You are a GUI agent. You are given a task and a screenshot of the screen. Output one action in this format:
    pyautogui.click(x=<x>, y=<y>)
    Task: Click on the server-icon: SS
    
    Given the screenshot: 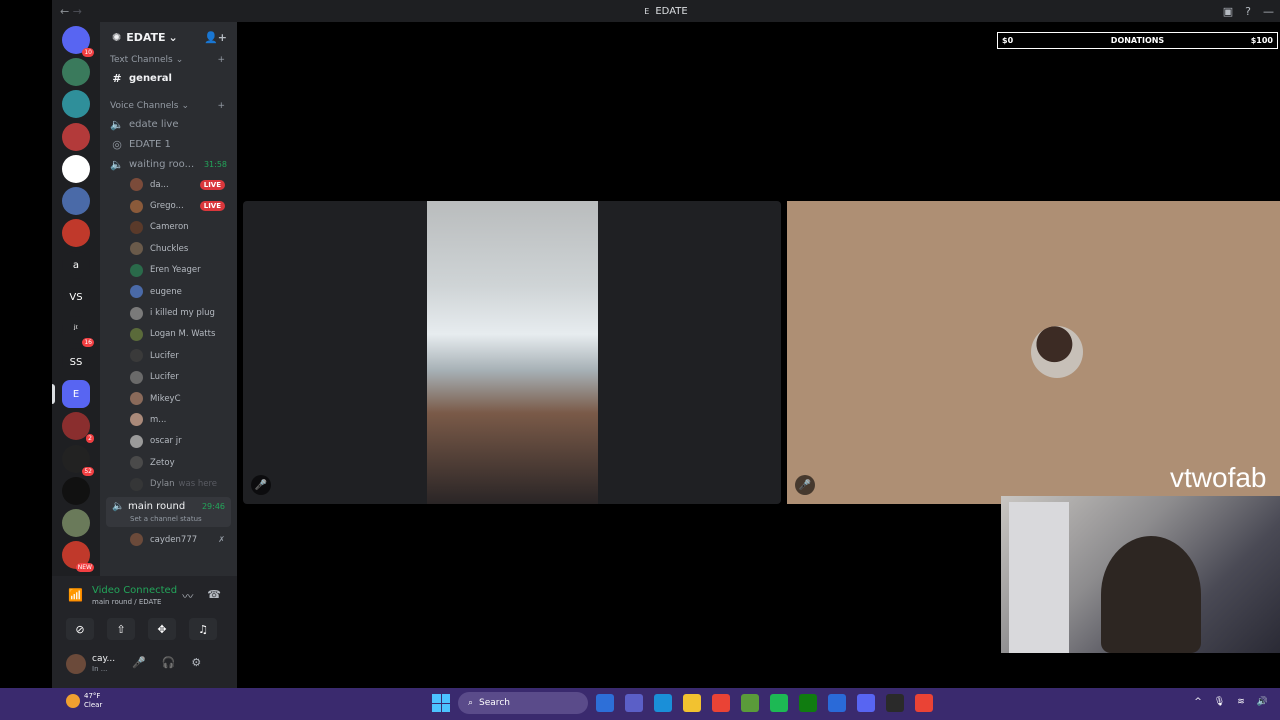 What is the action you would take?
    pyautogui.click(x=76, y=362)
    